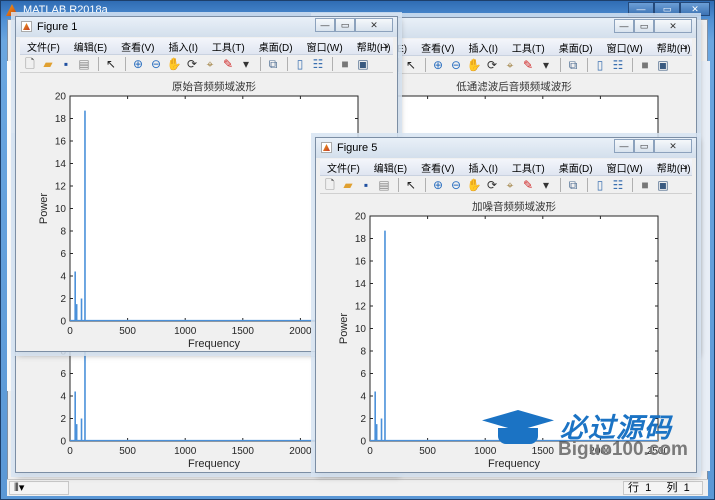  What do you see at coordinates (63, 442) in the screenshot?
I see `y-tick-label: 0` at bounding box center [63, 442].